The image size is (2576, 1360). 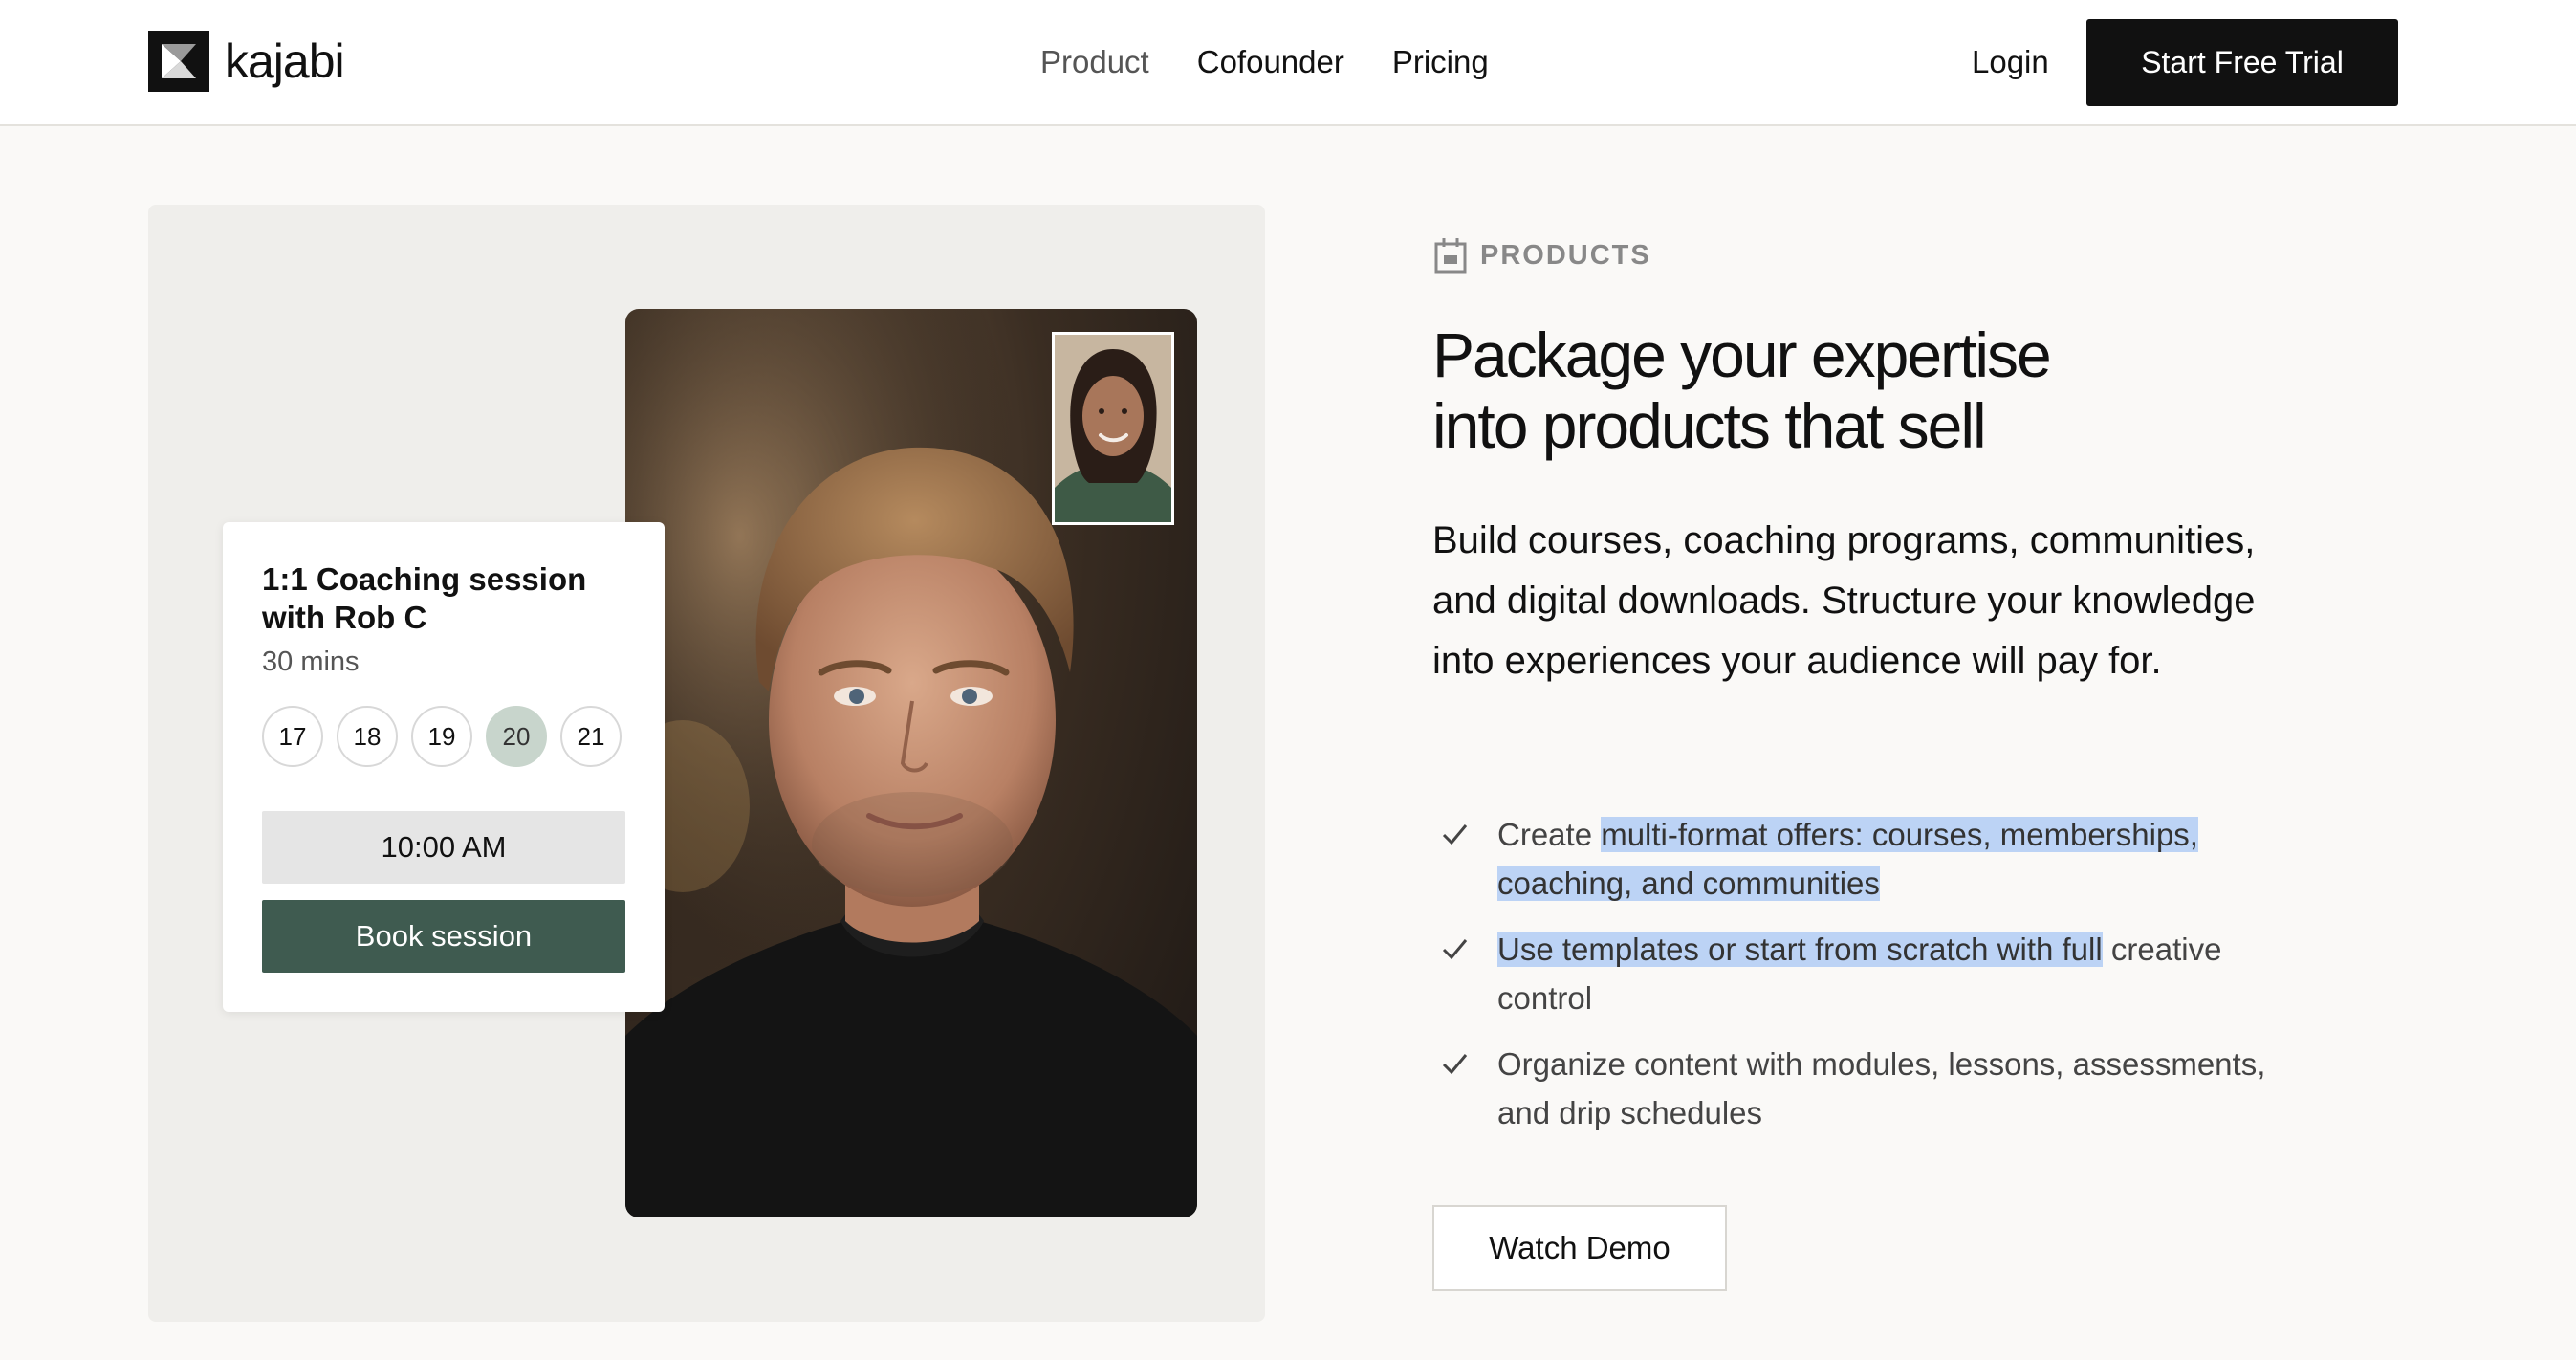 What do you see at coordinates (1549, 834) in the screenshot?
I see `feature-text: Create` at bounding box center [1549, 834].